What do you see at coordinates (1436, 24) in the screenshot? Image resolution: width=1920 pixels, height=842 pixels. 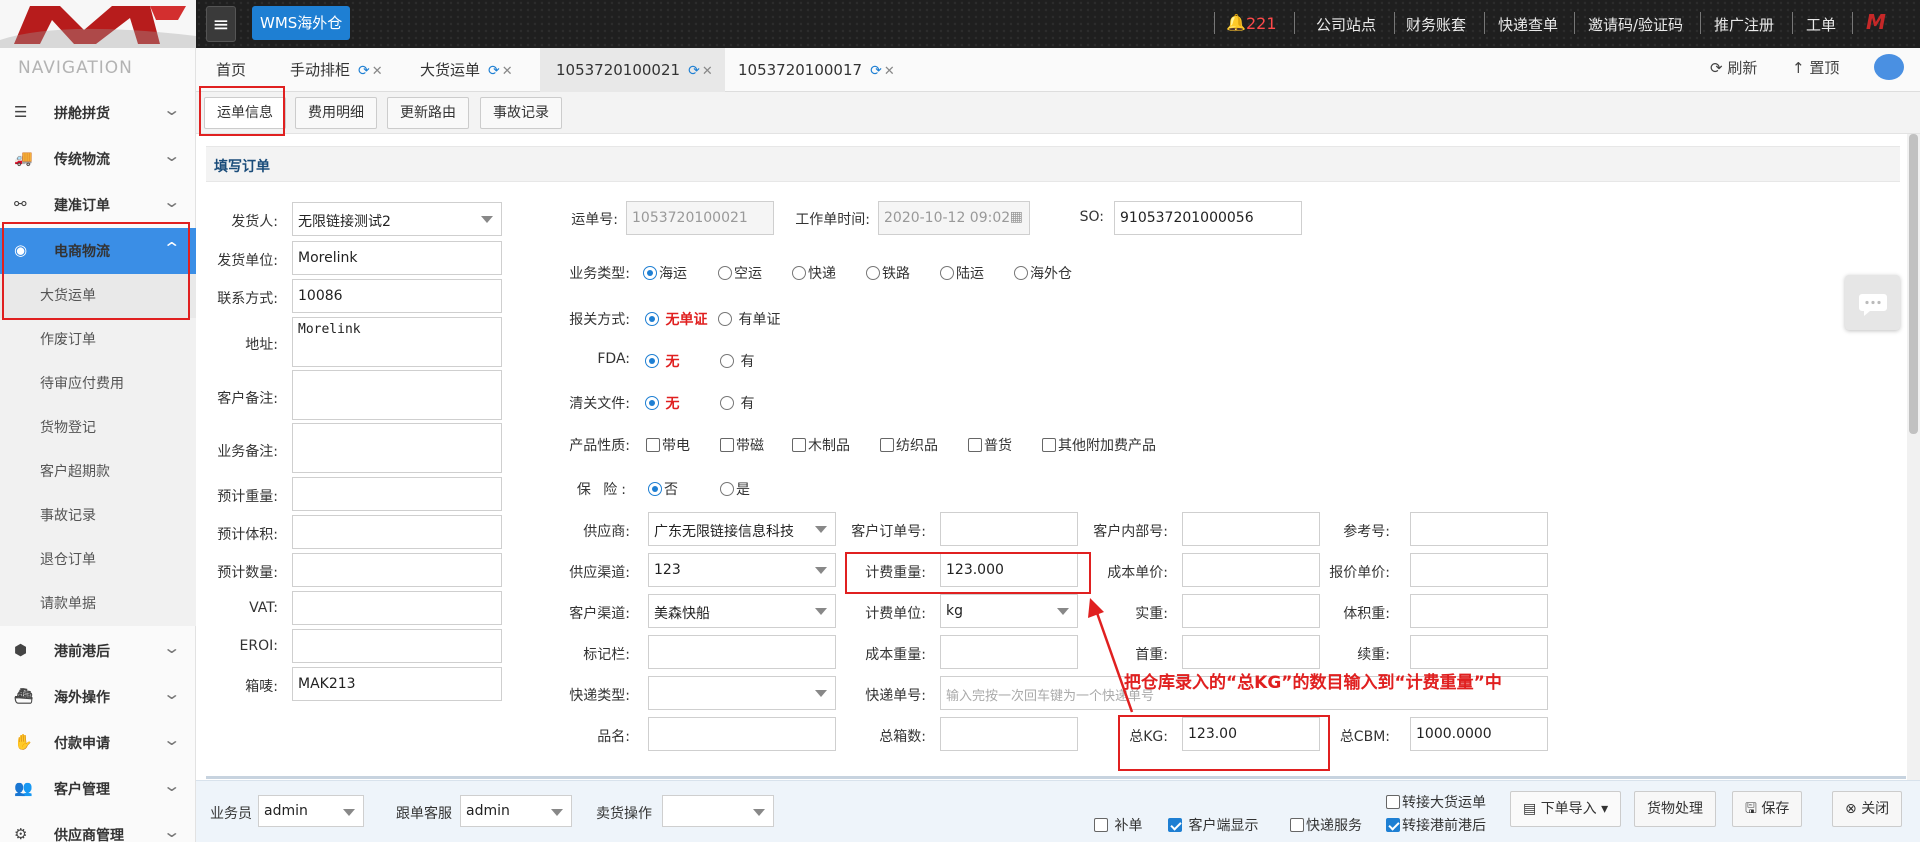 I see `finance-books-link: 财务账套` at bounding box center [1436, 24].